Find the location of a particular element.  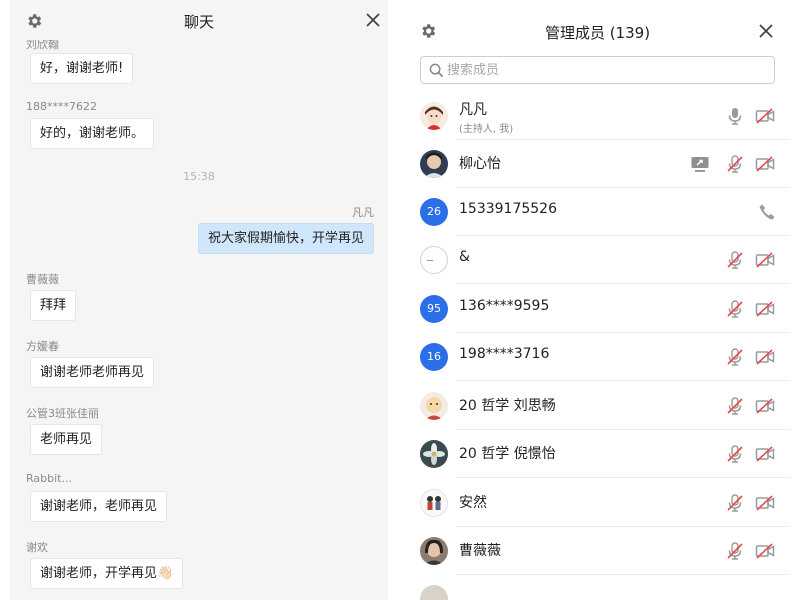

member-row: 26 15339175526 is located at coordinates (597, 212).